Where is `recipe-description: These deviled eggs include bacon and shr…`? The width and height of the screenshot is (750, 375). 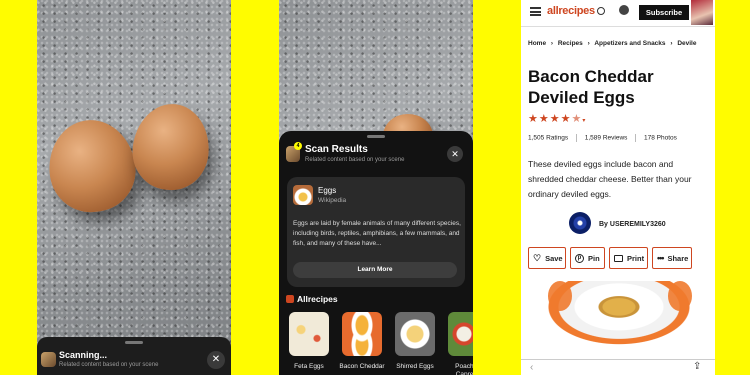 recipe-description: These deviled eggs include bacon and shr… is located at coordinates (610, 179).